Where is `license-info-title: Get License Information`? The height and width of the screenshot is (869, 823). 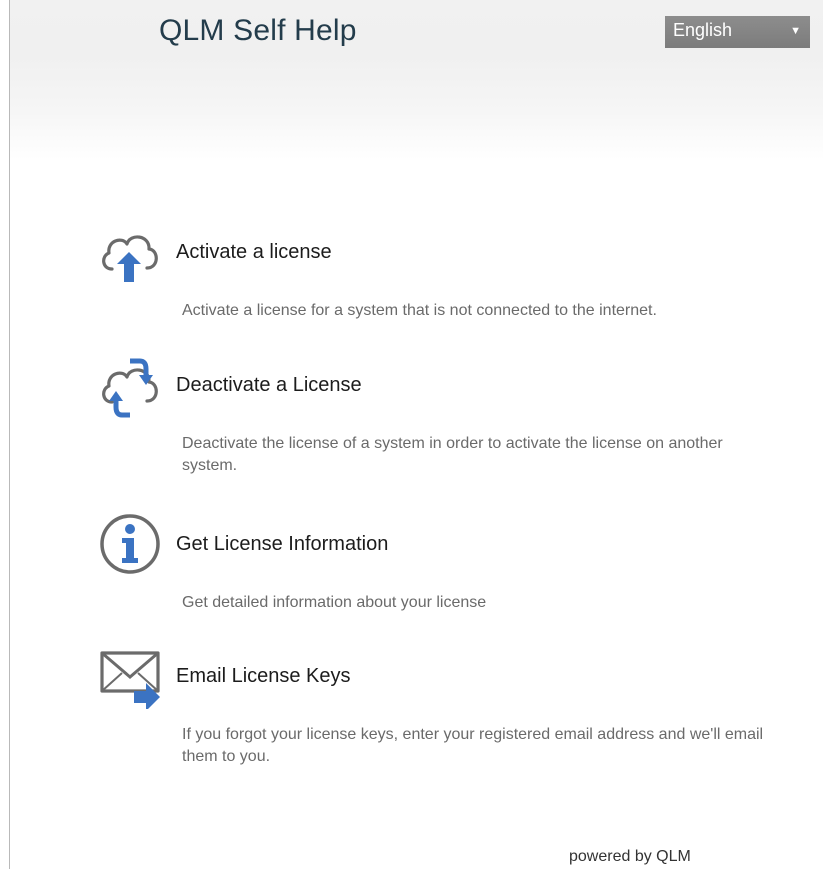
license-info-title: Get License Information is located at coordinates (282, 544).